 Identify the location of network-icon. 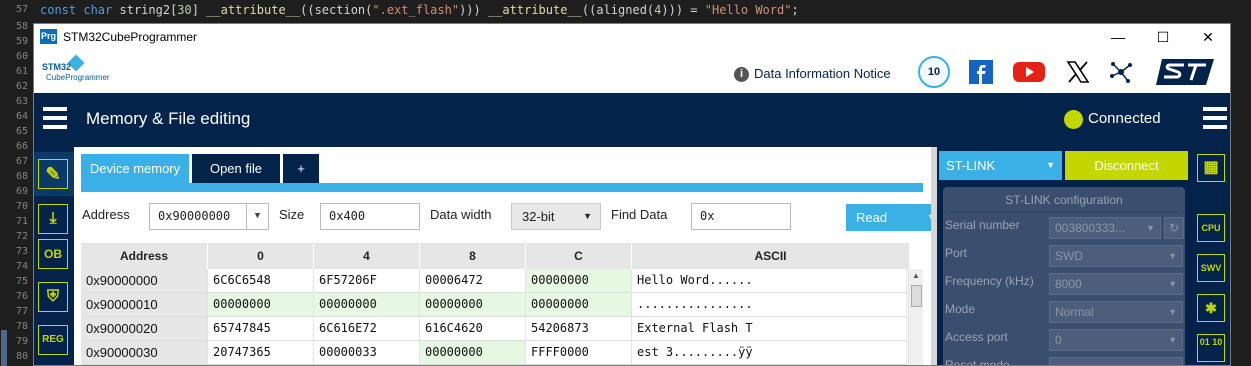
(1121, 72).